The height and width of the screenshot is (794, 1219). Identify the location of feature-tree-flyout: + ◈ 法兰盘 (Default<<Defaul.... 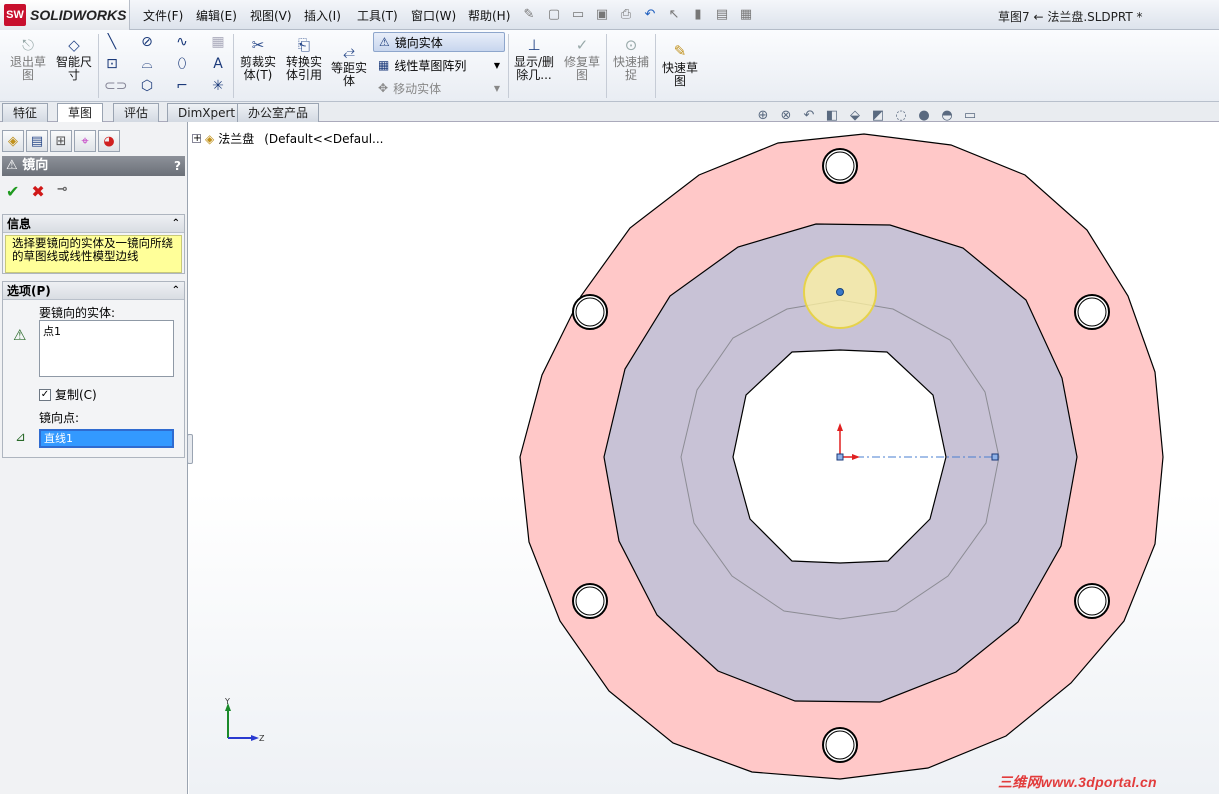
(287, 138).